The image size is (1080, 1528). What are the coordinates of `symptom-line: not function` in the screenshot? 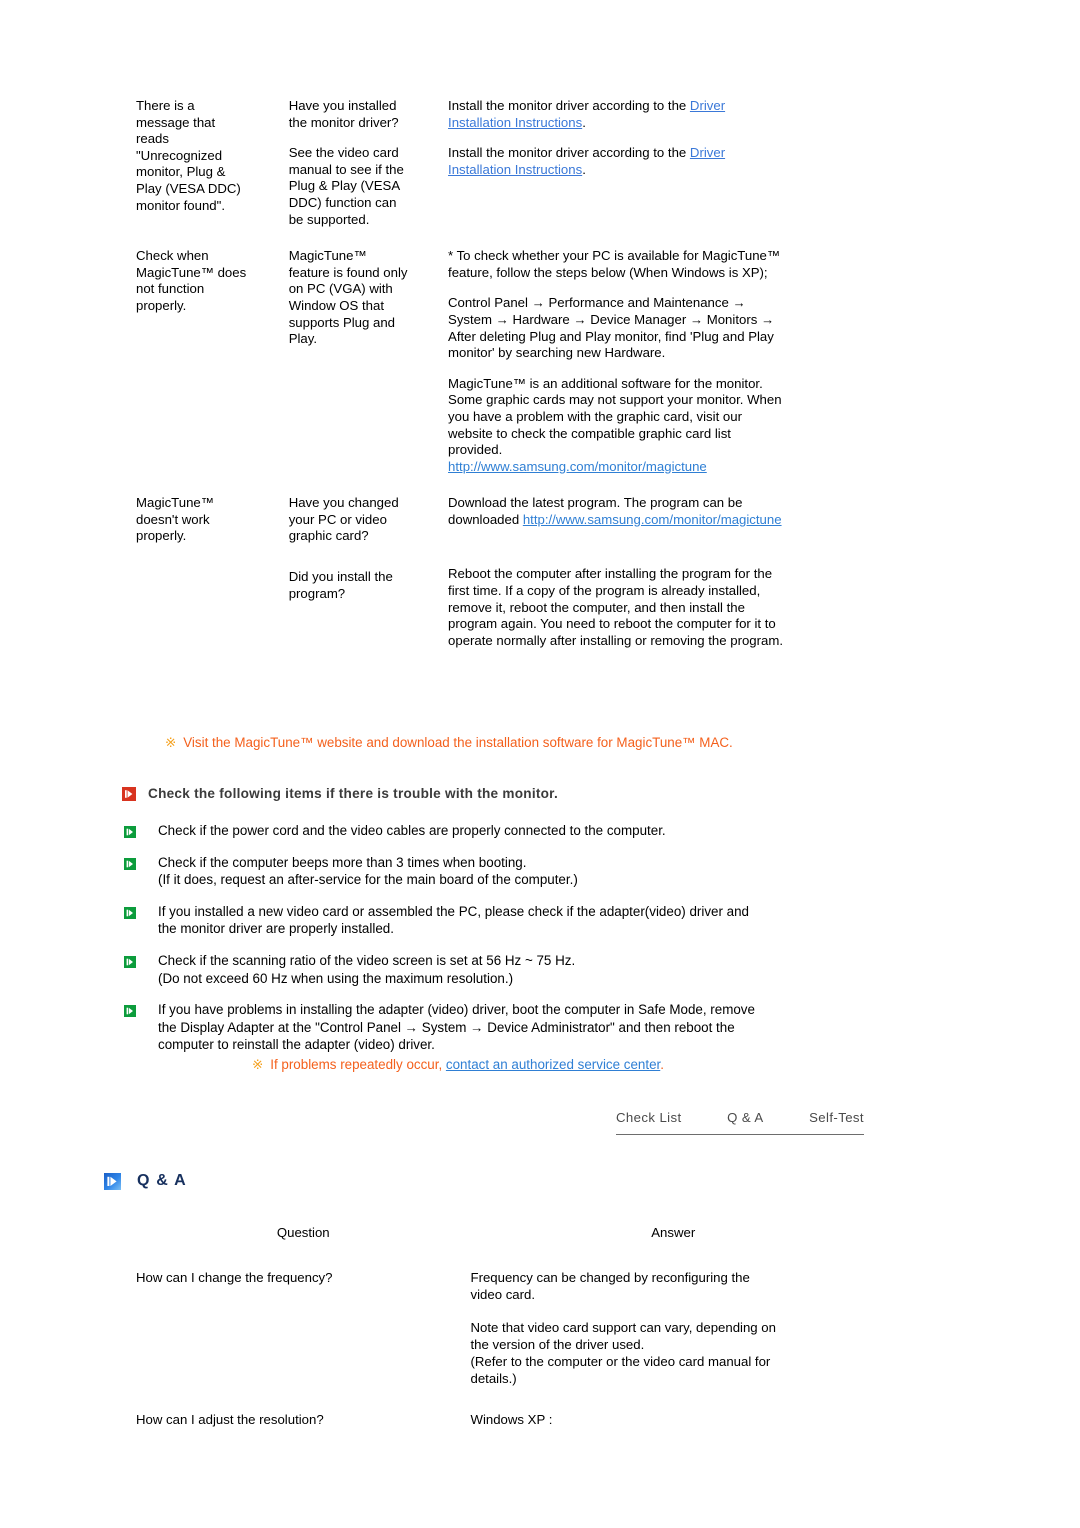 It's located at (170, 289).